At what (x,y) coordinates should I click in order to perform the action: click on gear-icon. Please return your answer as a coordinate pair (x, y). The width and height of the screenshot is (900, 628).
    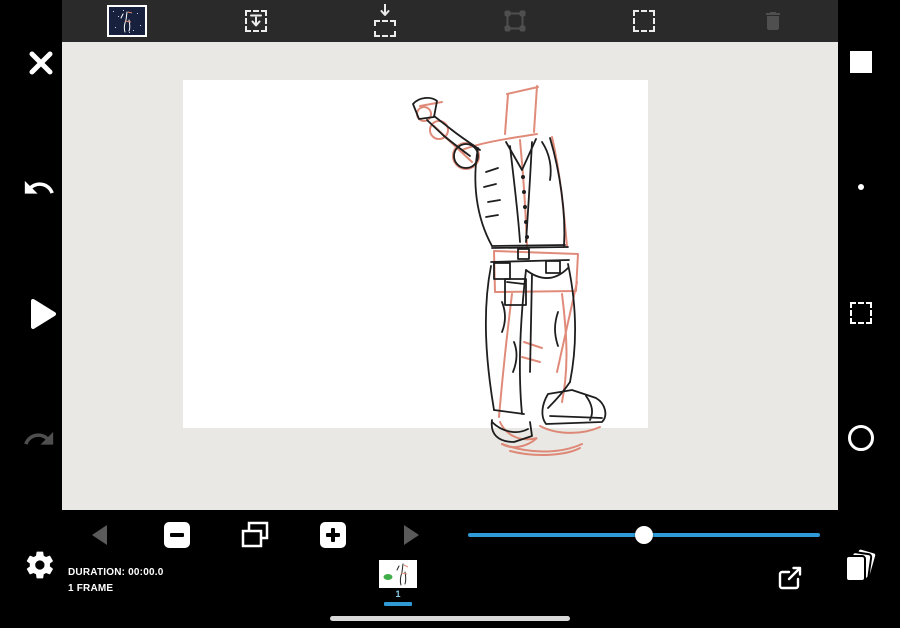
    Looking at the image, I should click on (39, 565).